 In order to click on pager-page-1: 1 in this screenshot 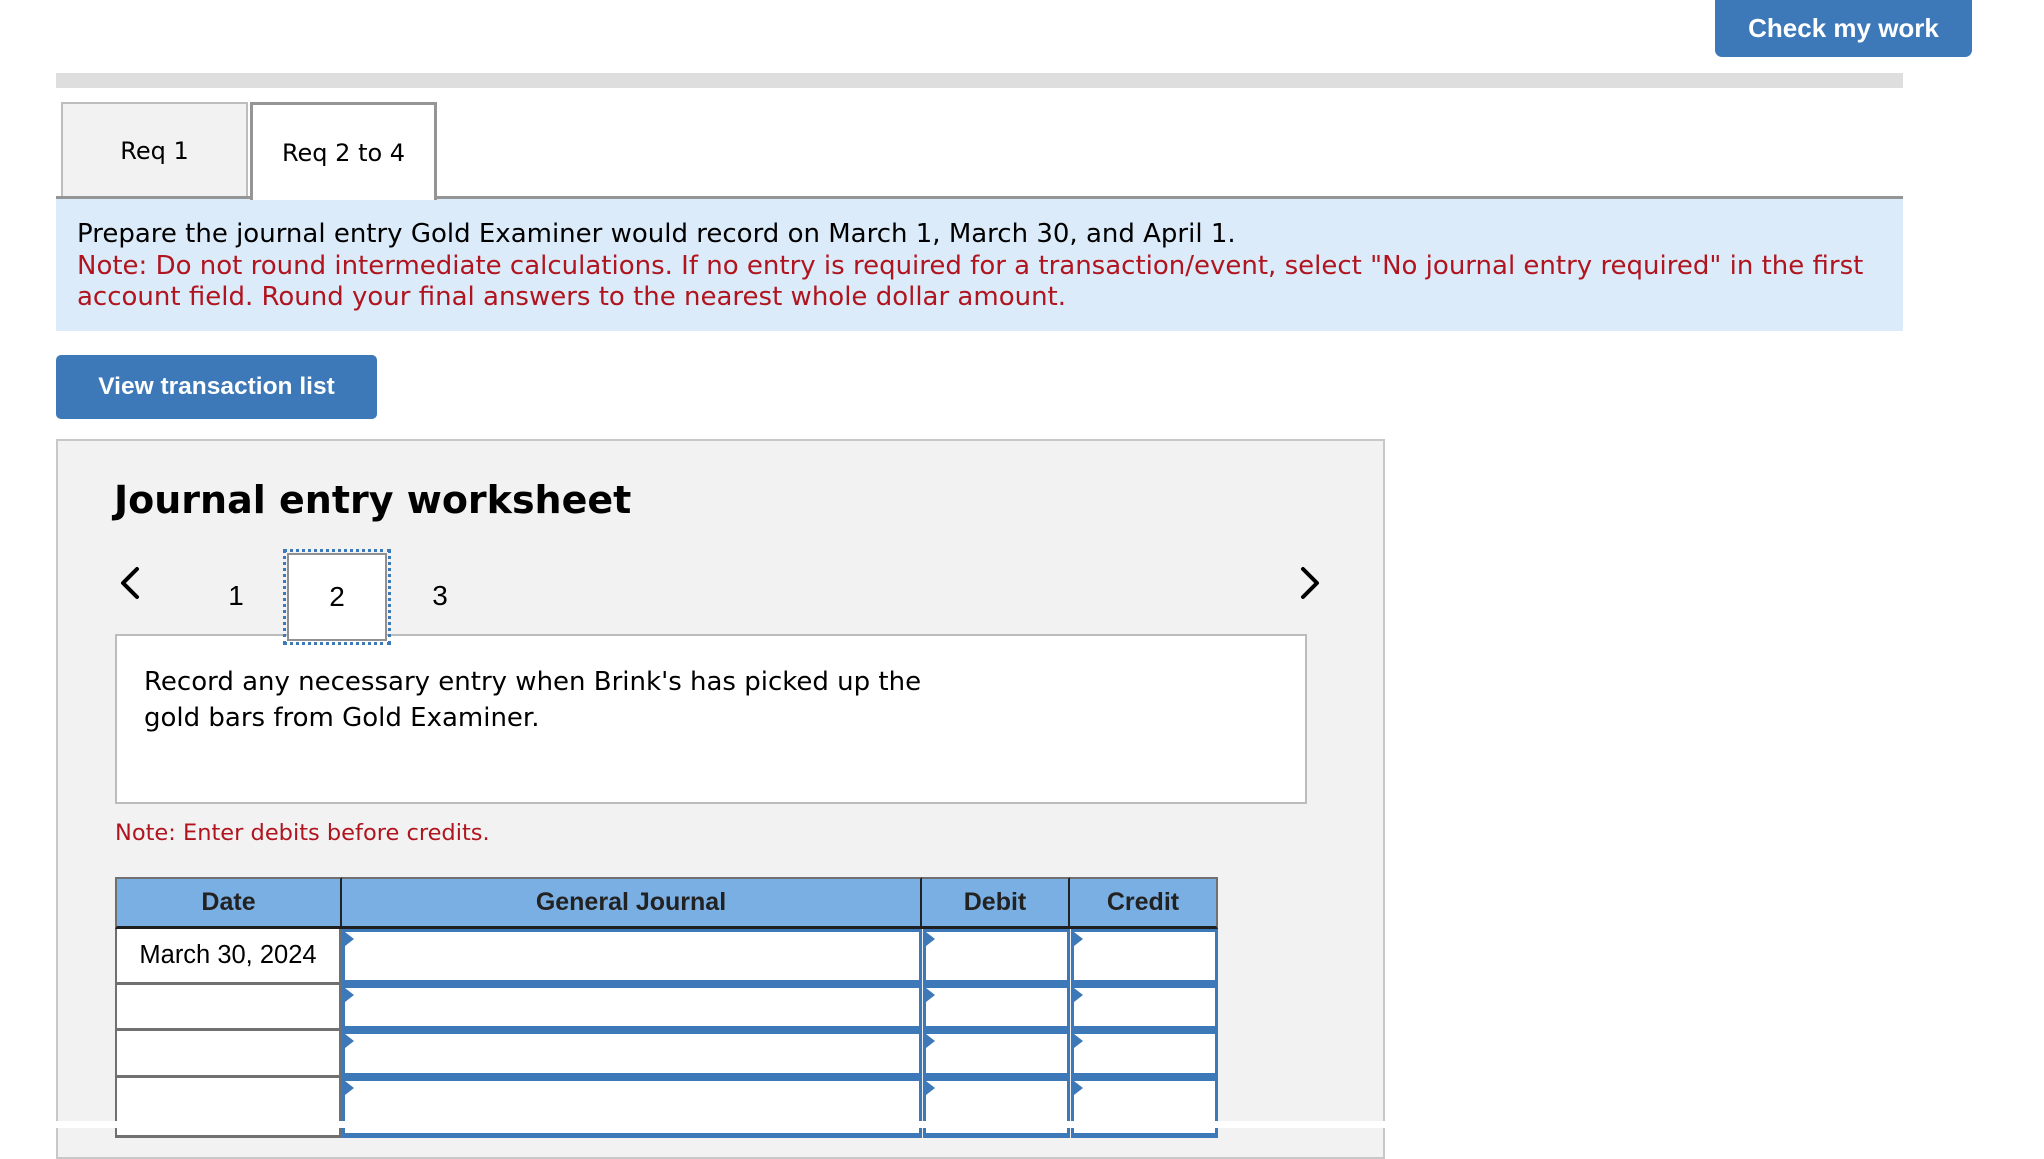, I will do `click(236, 596)`.